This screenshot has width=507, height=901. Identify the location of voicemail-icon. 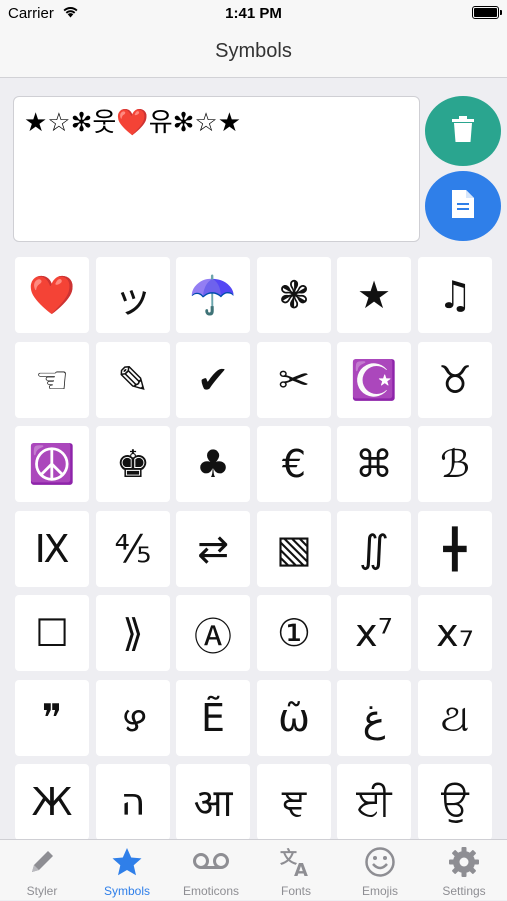
(211, 862).